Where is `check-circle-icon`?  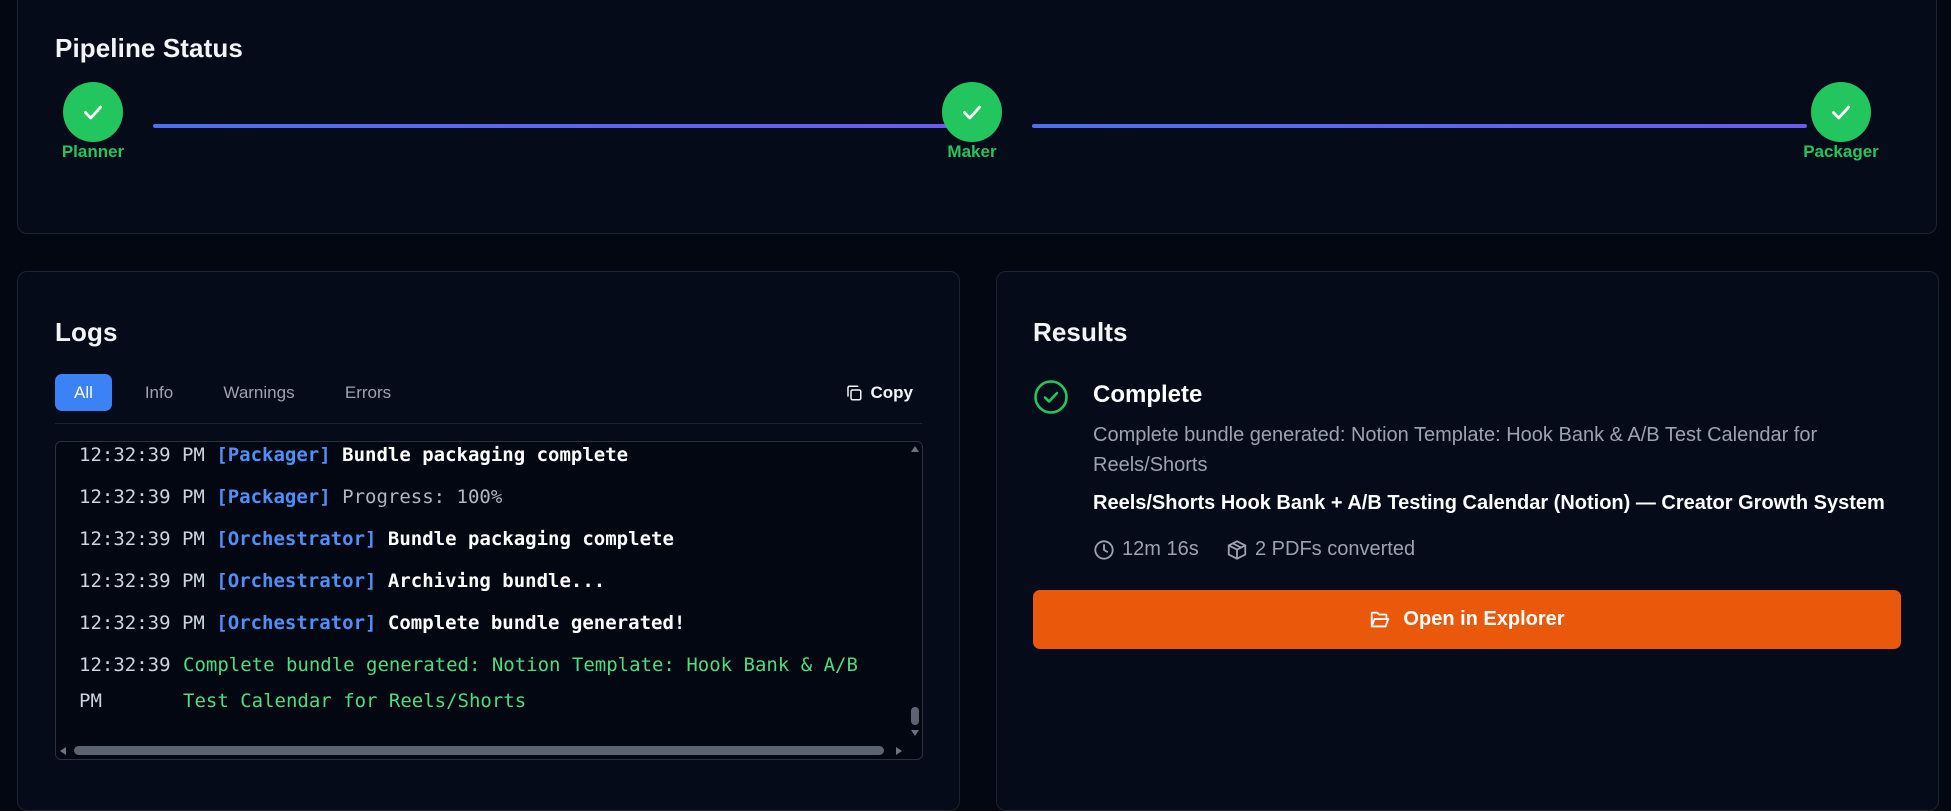 check-circle-icon is located at coordinates (1051, 397).